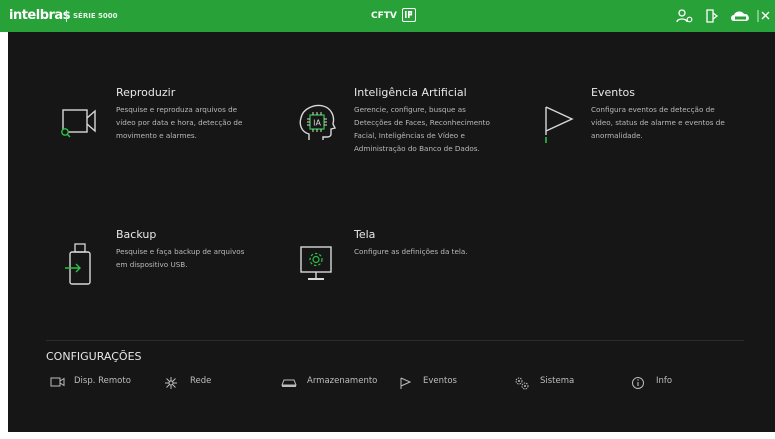 This screenshot has height=439, width=775. What do you see at coordinates (201, 381) in the screenshot?
I see `config-label-rede: Rede` at bounding box center [201, 381].